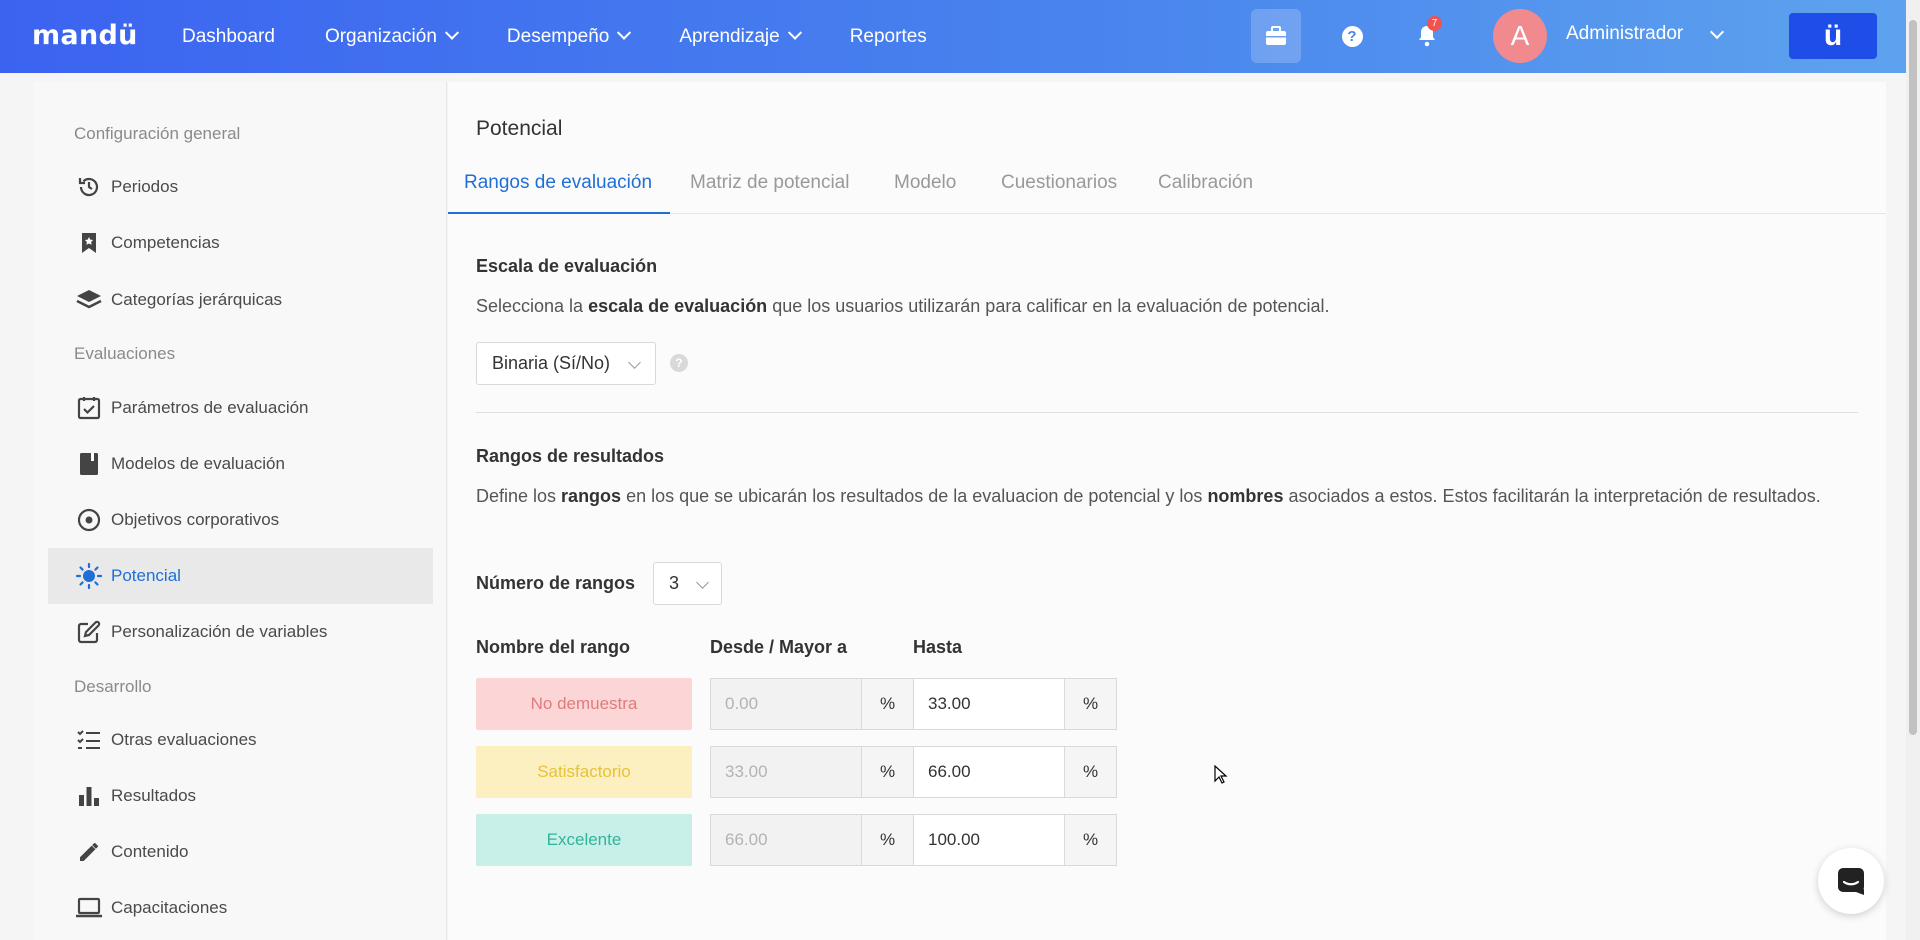 Image resolution: width=1920 pixels, height=940 pixels. I want to click on briefcase-icon, so click(1276, 35).